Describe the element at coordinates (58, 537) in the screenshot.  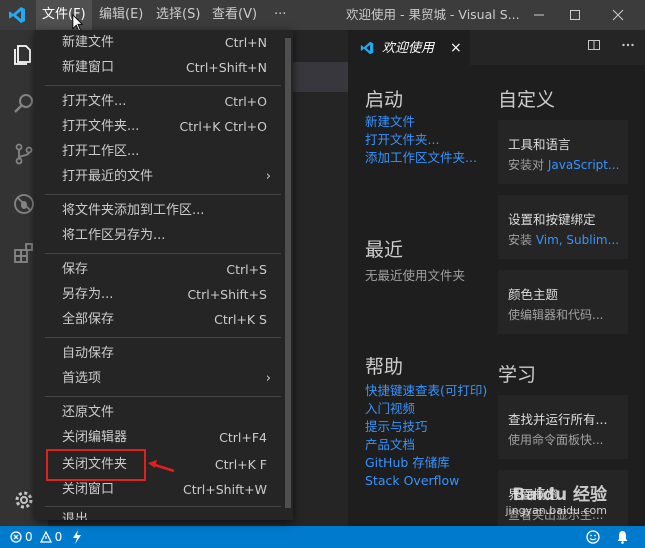
I see `warning-count: 0` at that location.